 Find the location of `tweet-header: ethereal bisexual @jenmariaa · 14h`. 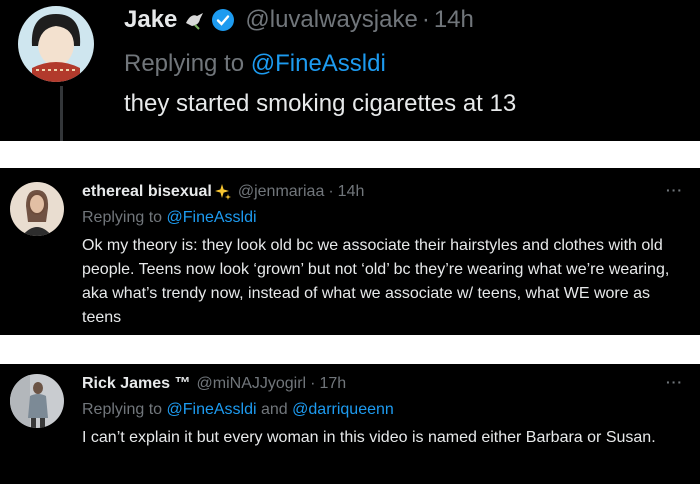

tweet-header: ethereal bisexual @jenmariaa · 14h is located at coordinates (223, 192).